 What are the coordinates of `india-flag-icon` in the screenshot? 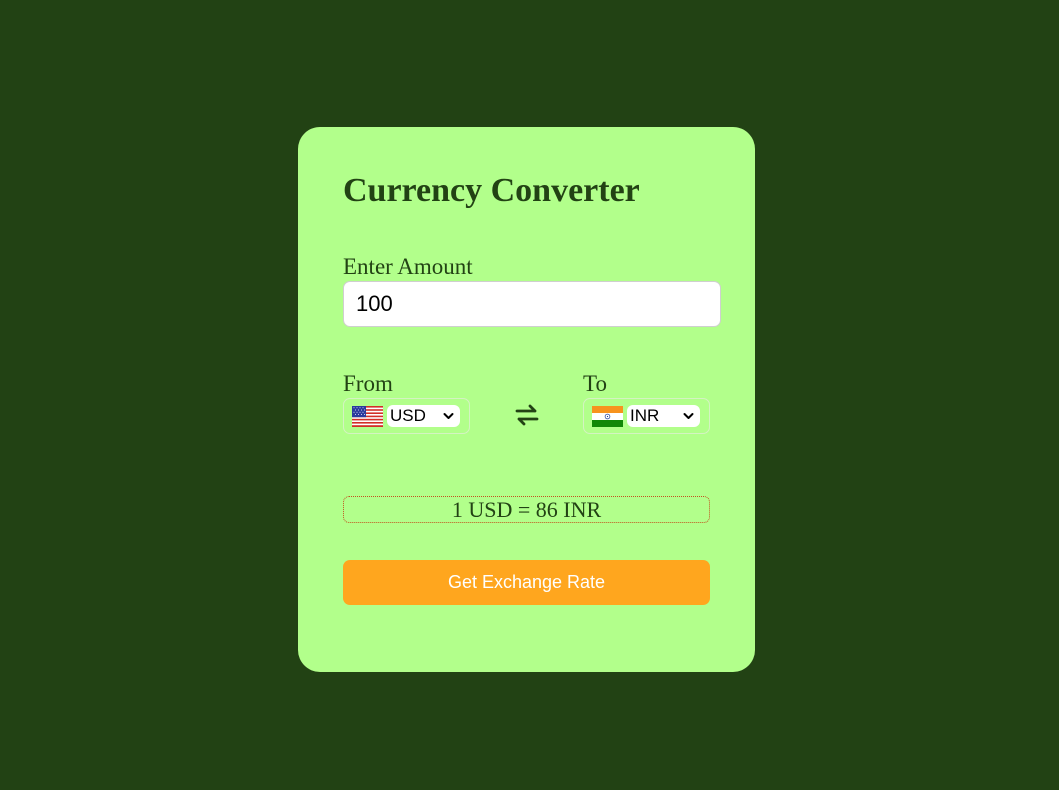 It's located at (607, 416).